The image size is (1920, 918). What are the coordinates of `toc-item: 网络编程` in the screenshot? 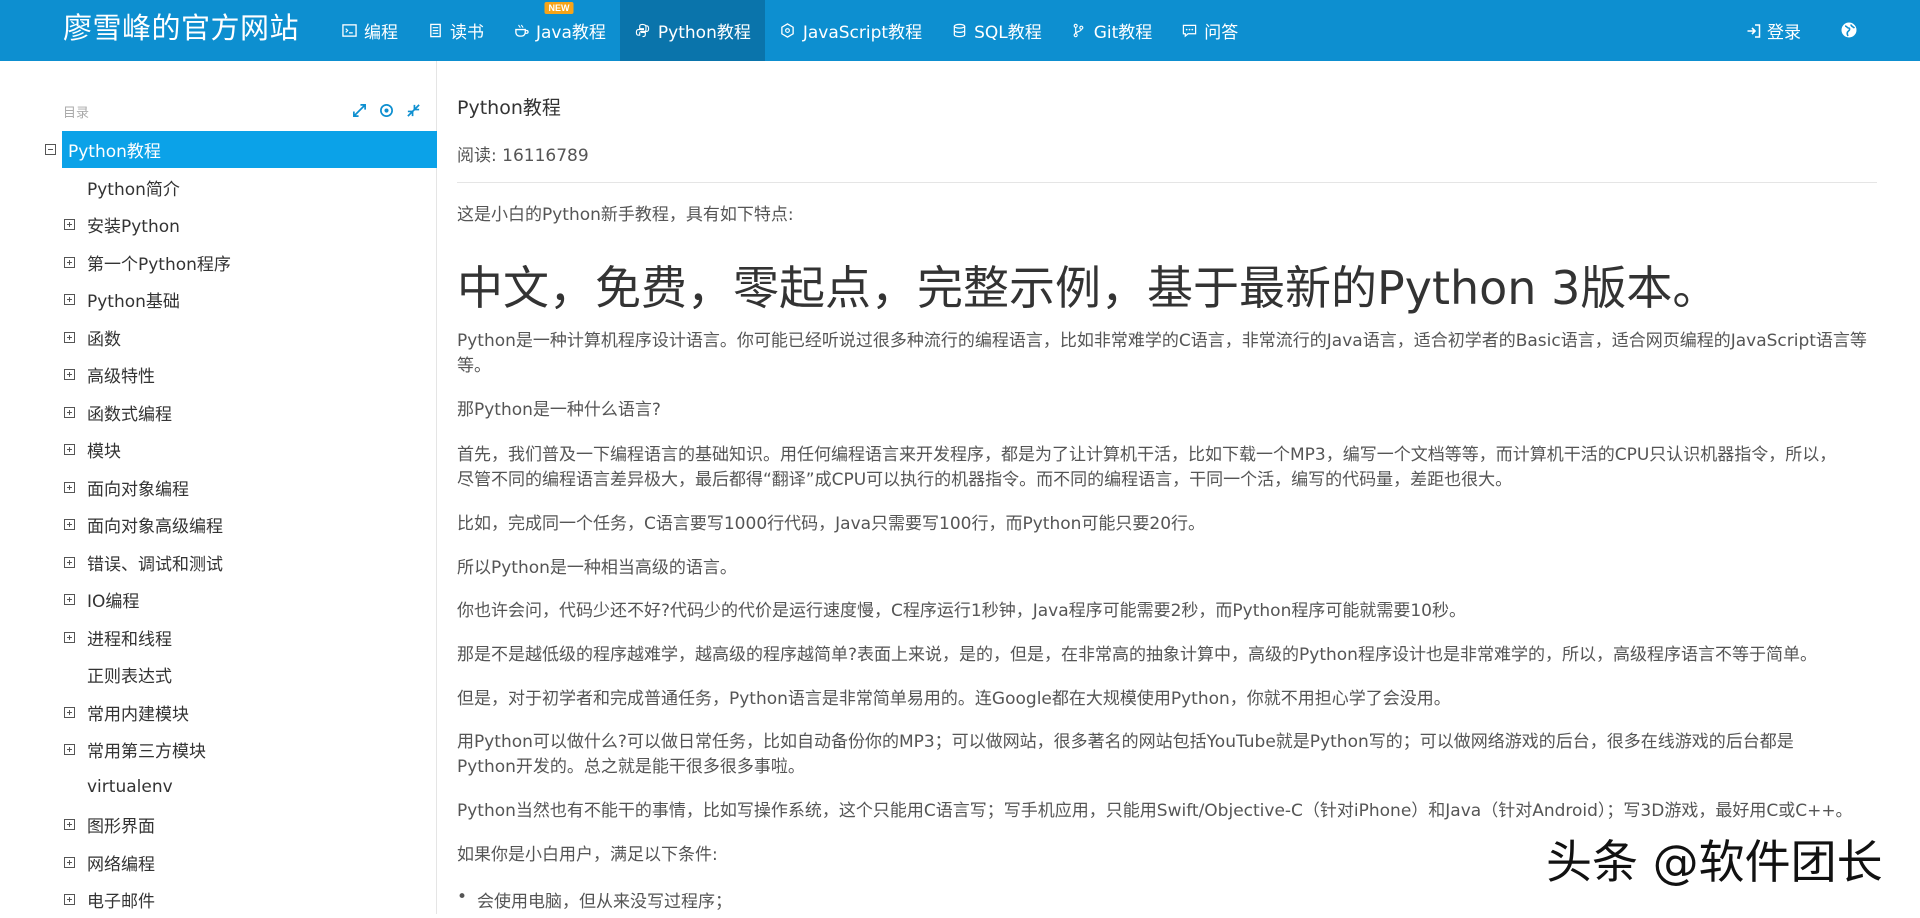 It's located at (218, 862).